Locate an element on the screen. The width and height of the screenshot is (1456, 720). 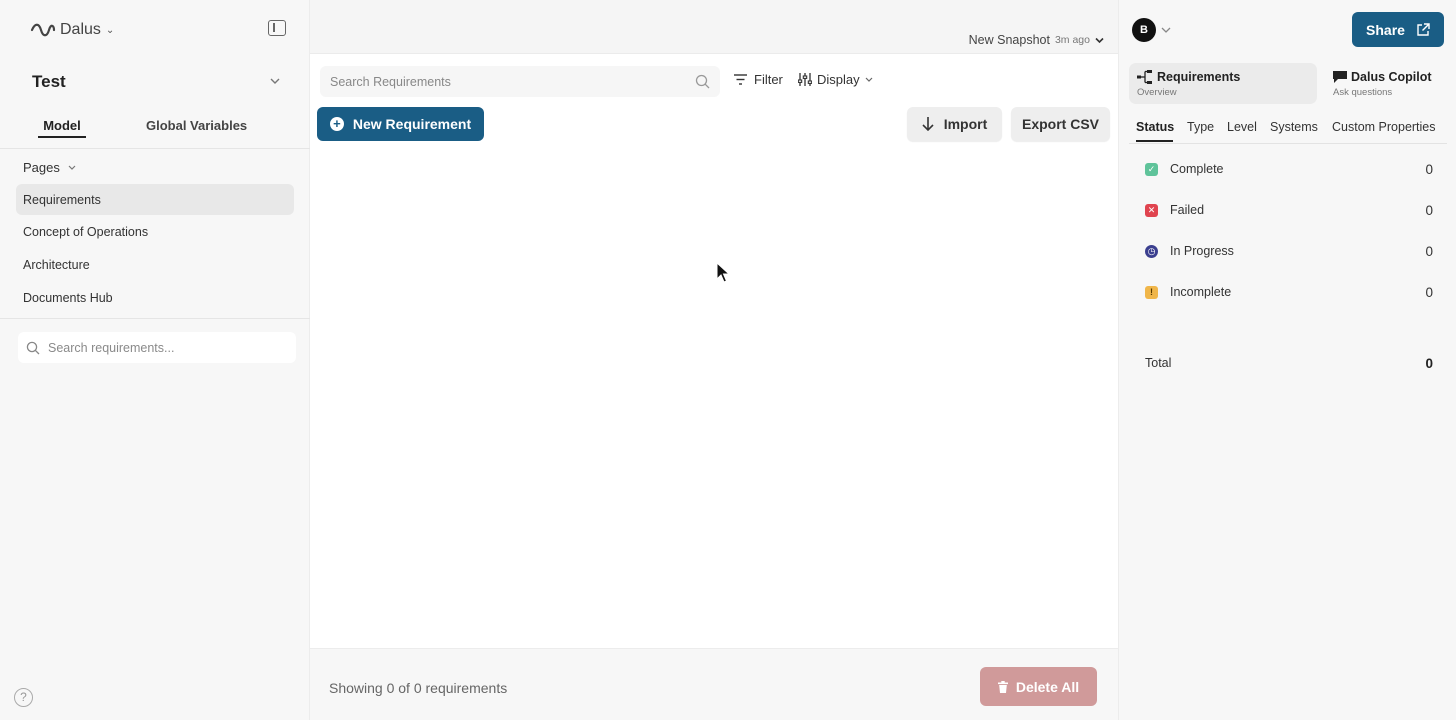
help-icon: ? is located at coordinates (23, 697).